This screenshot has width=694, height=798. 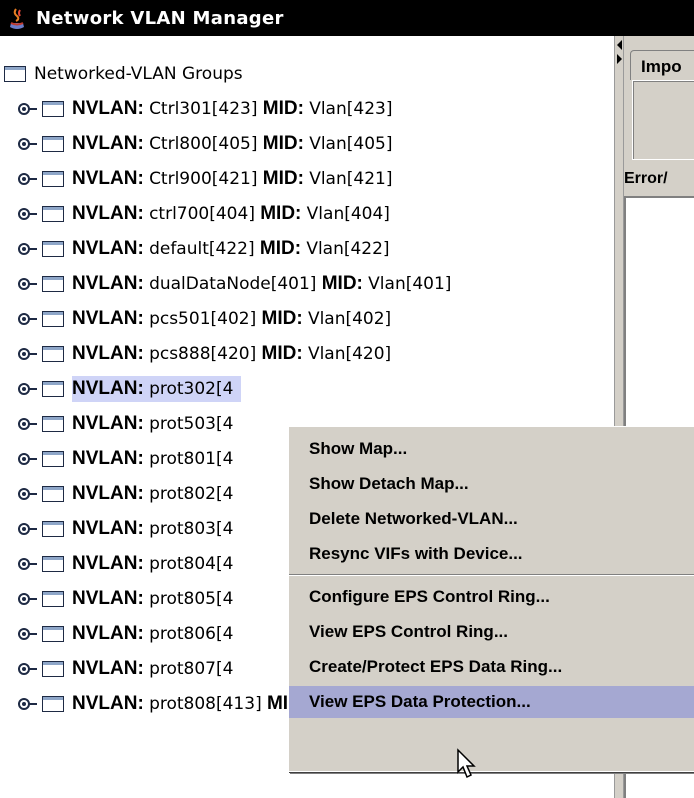 I want to click on tree-node: NVLAN: default[422] MID: Vlan[422], so click(x=199, y=249).